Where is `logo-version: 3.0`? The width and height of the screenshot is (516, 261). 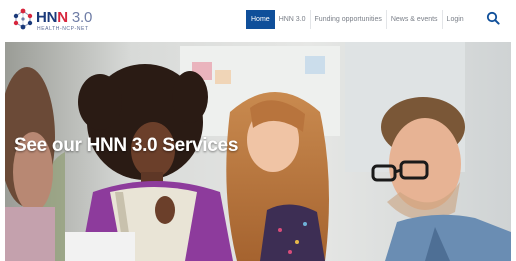 logo-version: 3.0 is located at coordinates (80, 17).